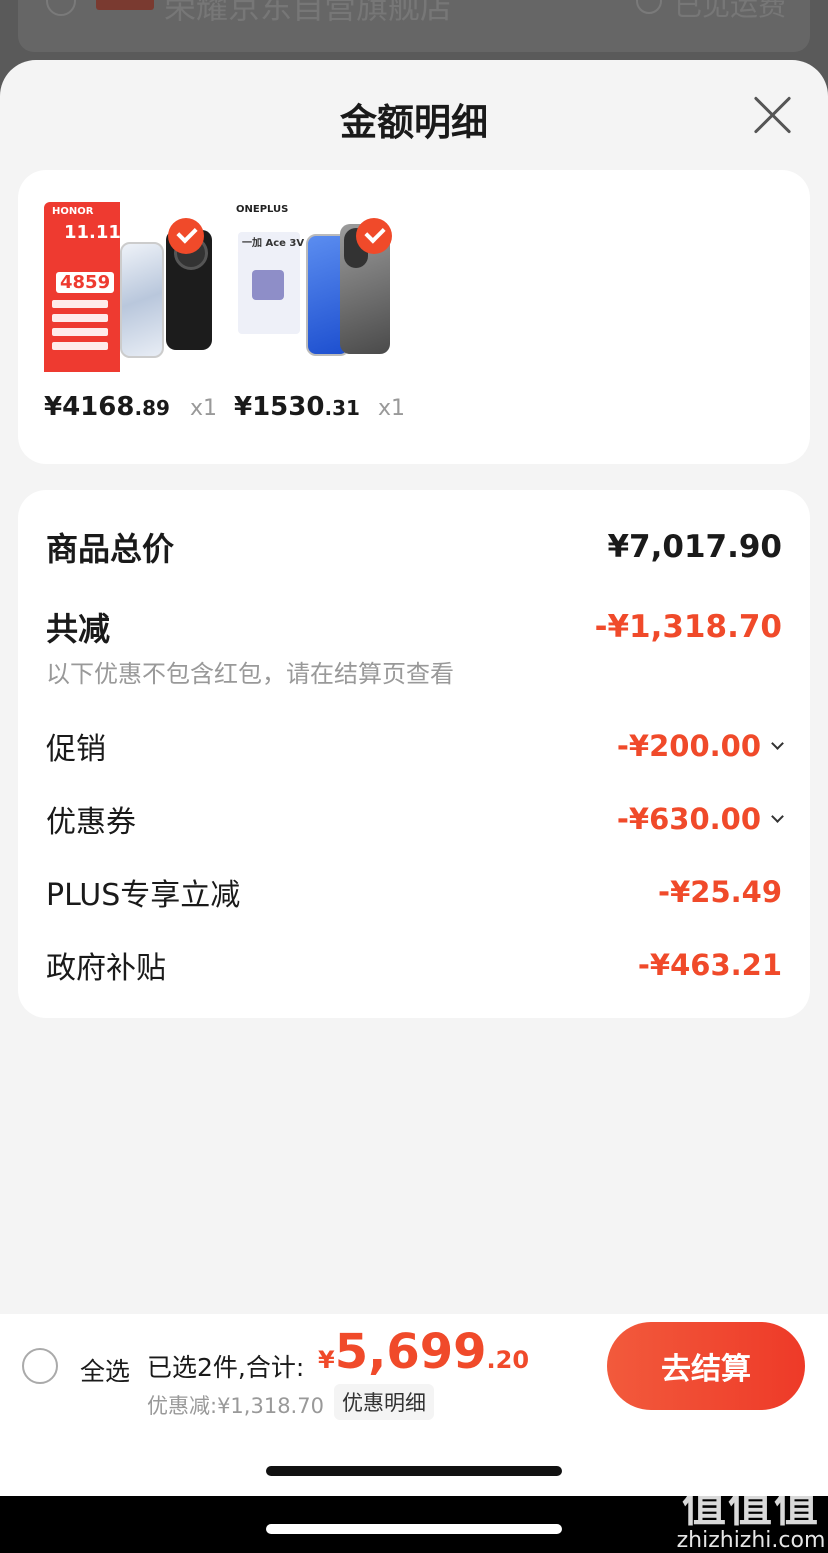 The height and width of the screenshot is (1553, 828). Describe the element at coordinates (751, 1506) in the screenshot. I see `watermark-logo: 值值值` at that location.